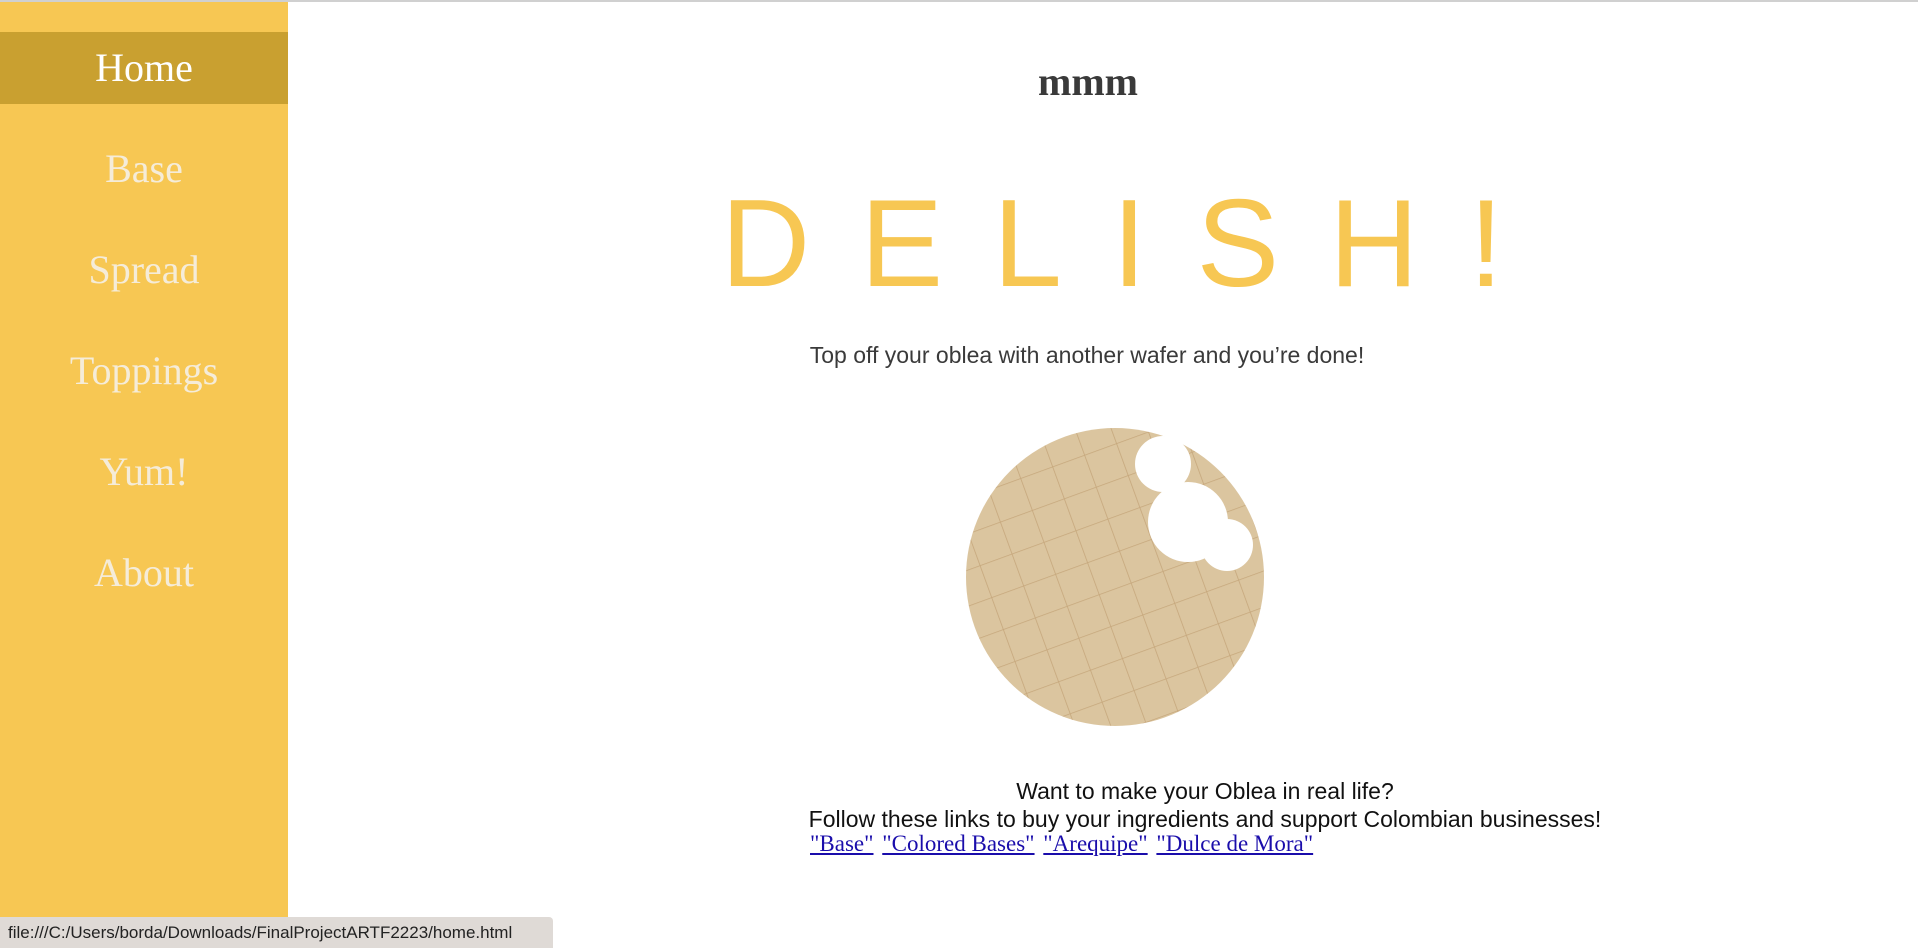 This screenshot has height=948, width=1918. Describe the element at coordinates (144, 472) in the screenshot. I see `sidebar-item-yum: Yum!` at that location.